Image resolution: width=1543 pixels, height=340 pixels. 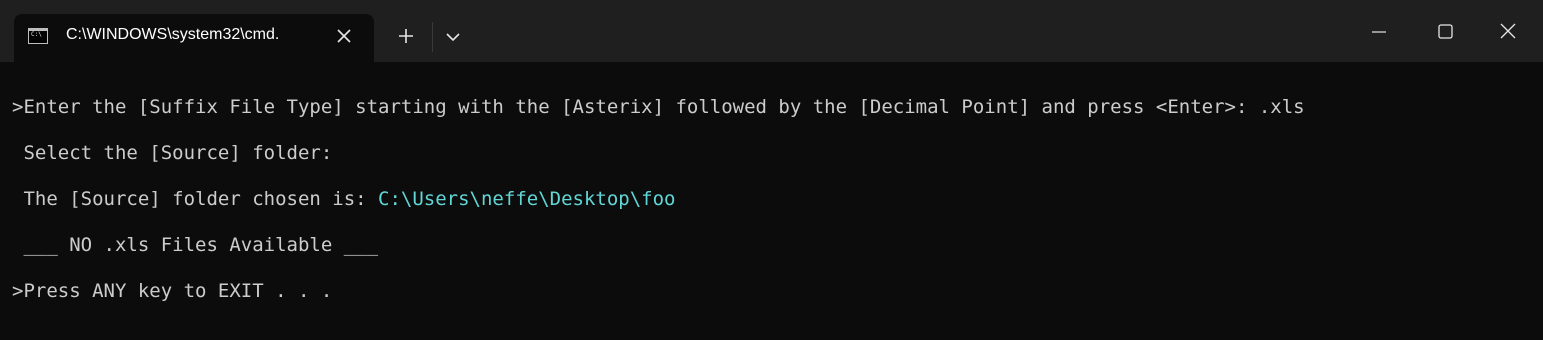 I want to click on plus-icon, so click(x=406, y=36).